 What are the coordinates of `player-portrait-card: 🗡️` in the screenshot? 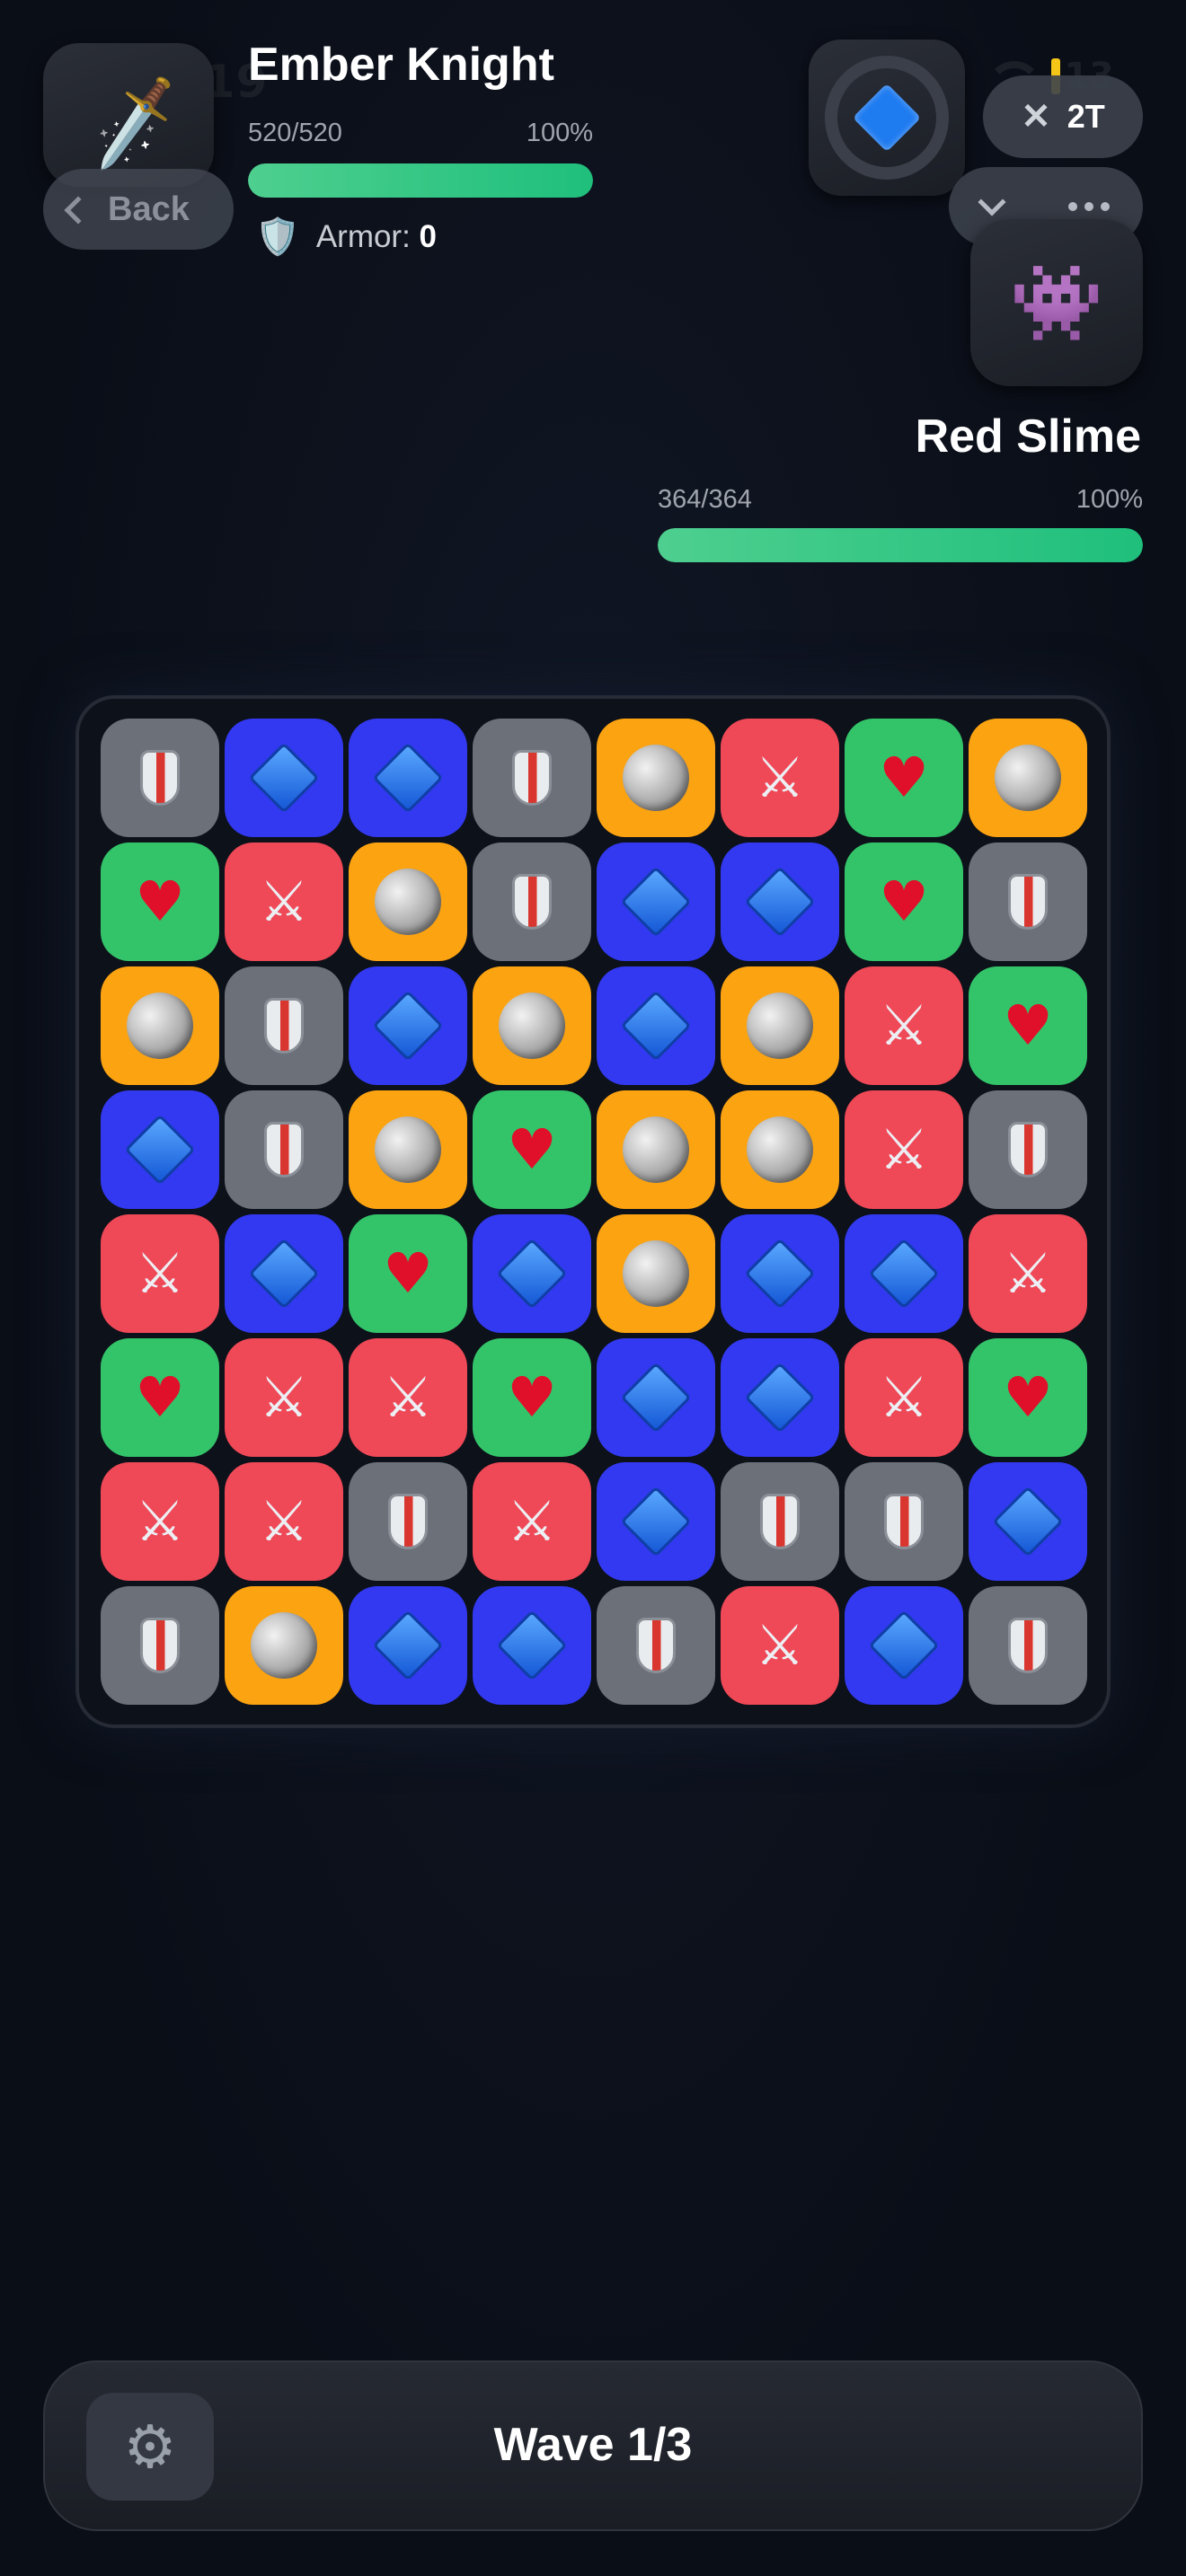 It's located at (128, 115).